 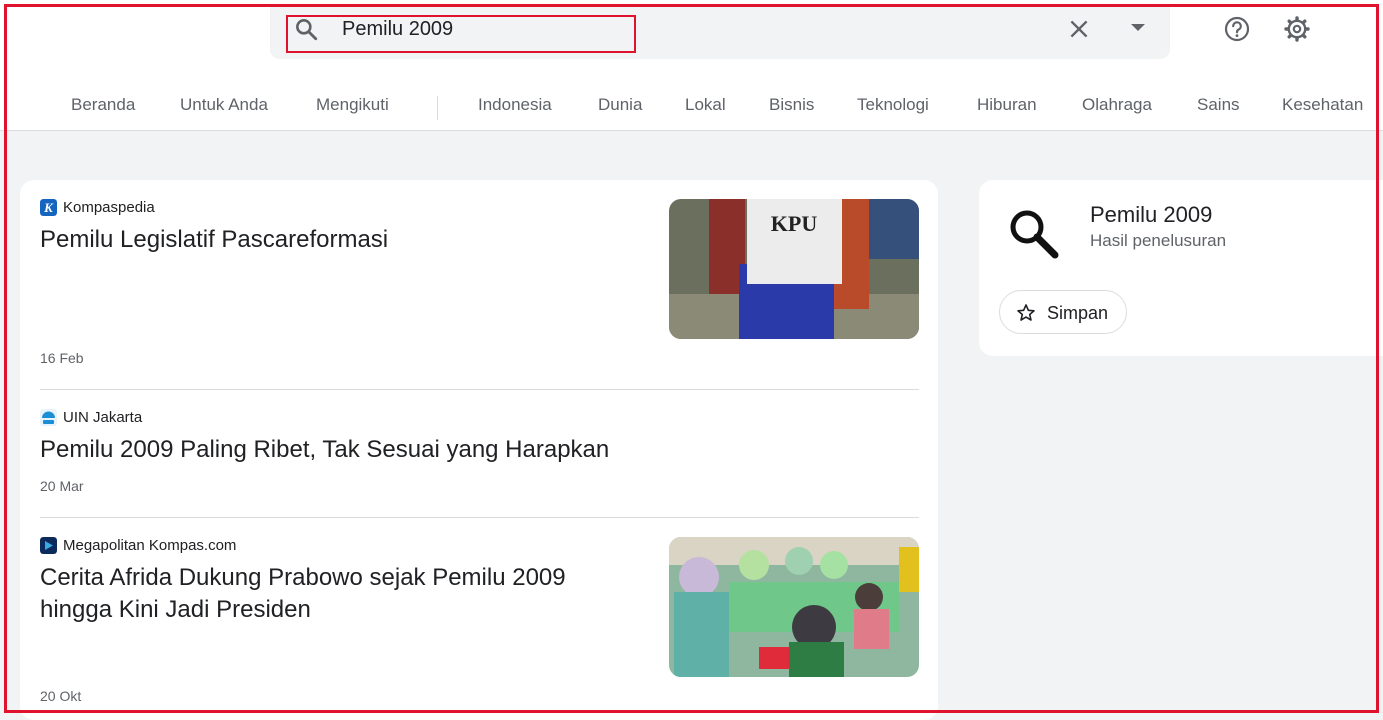 I want to click on search-highlight-box, so click(x=461, y=34).